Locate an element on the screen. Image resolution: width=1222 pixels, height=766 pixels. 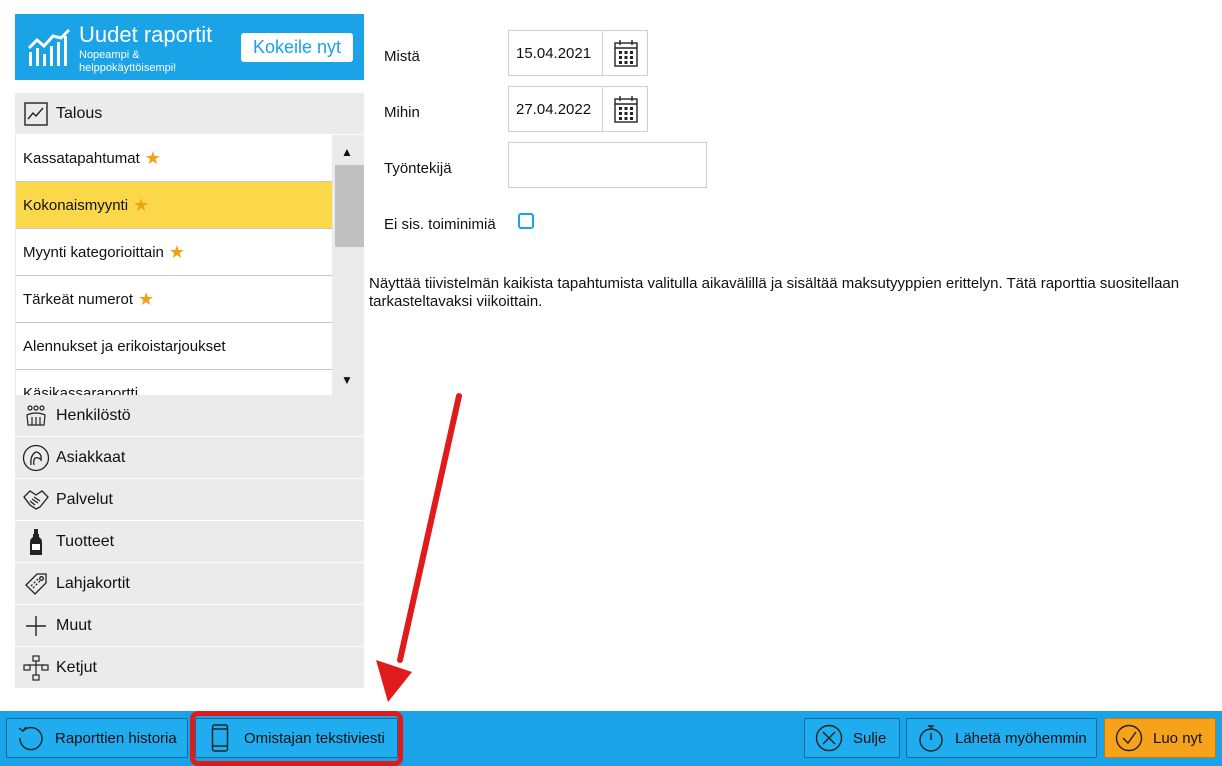
category-asiakkaat: Asiakkaat is located at coordinates (189, 458).